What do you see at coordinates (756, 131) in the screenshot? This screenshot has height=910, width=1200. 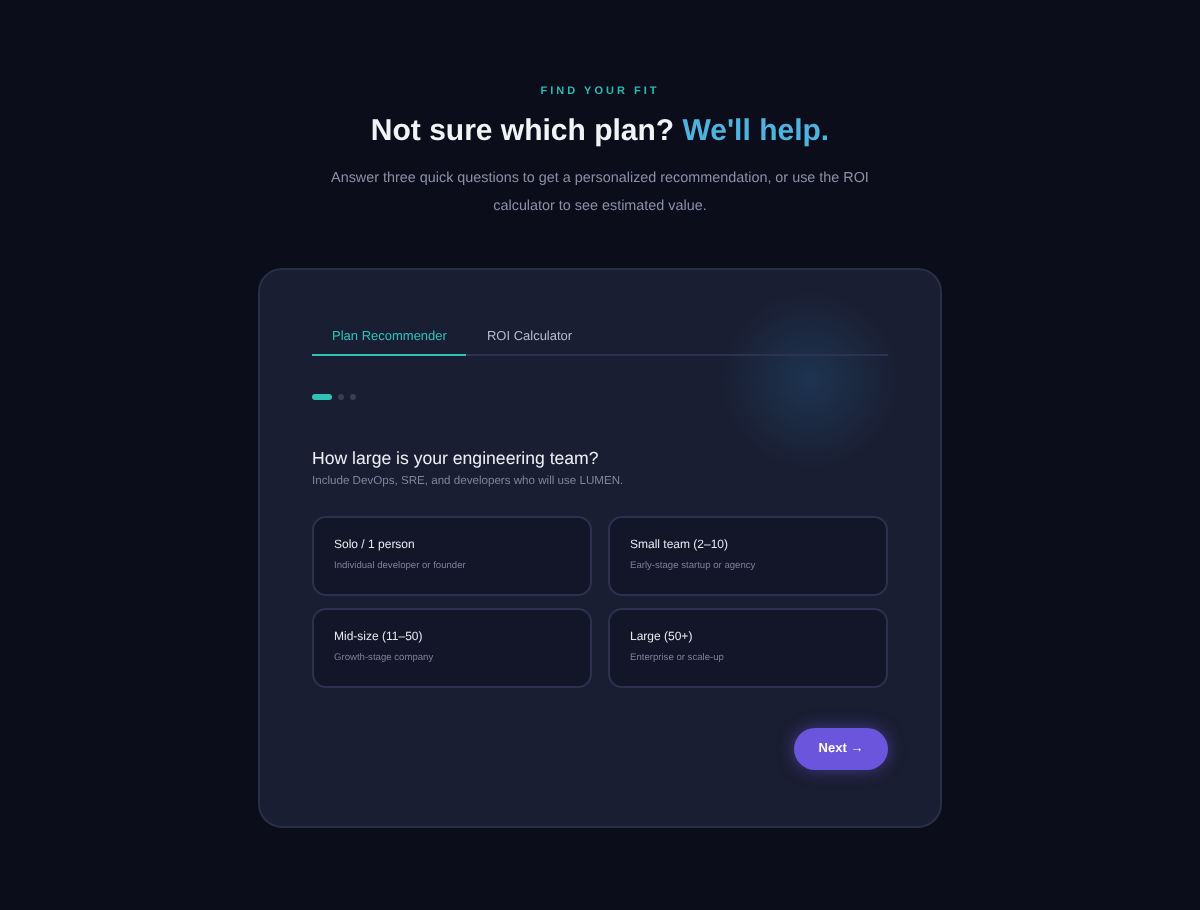 I see `heading-highlight: We'll help.` at bounding box center [756, 131].